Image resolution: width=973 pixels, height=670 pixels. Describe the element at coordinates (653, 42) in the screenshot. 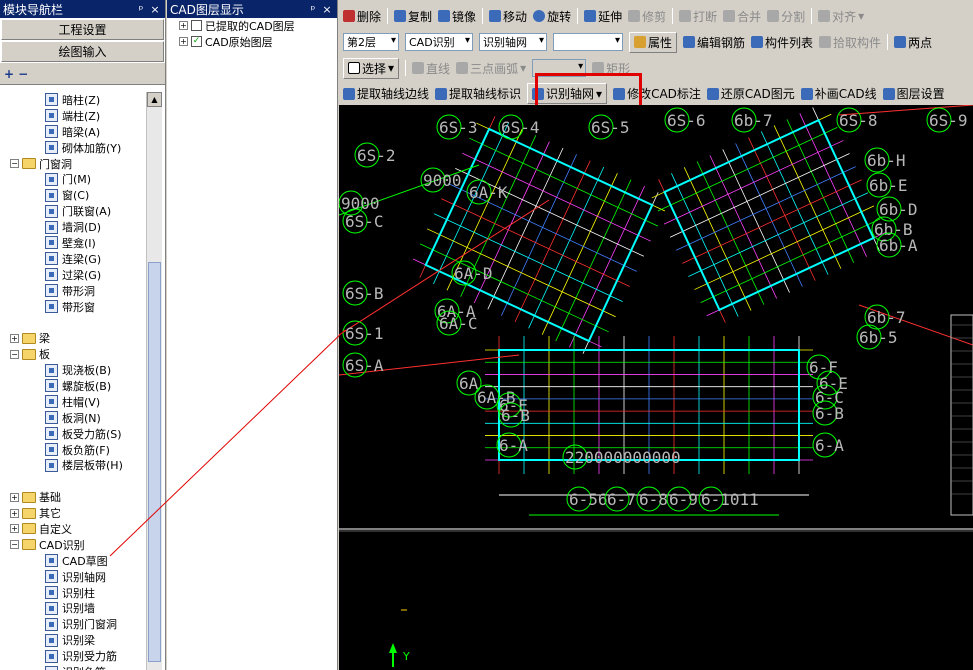

I see `properties-button: 属性` at that location.